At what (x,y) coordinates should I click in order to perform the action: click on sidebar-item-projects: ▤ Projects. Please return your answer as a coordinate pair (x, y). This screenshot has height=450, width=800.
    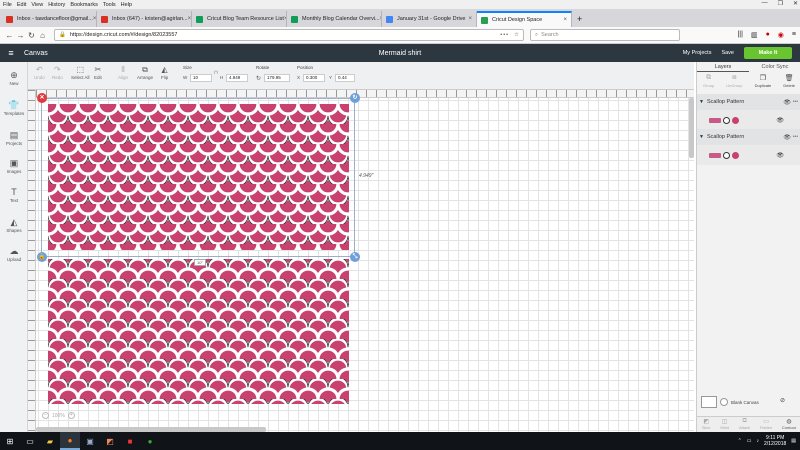
    Looking at the image, I should click on (14, 138).